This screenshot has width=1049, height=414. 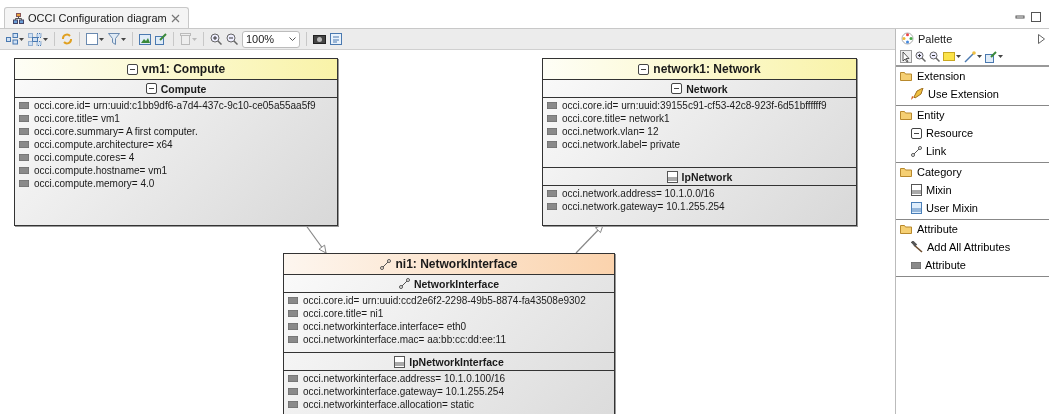 I want to click on connector-arrow, so click(x=589, y=239).